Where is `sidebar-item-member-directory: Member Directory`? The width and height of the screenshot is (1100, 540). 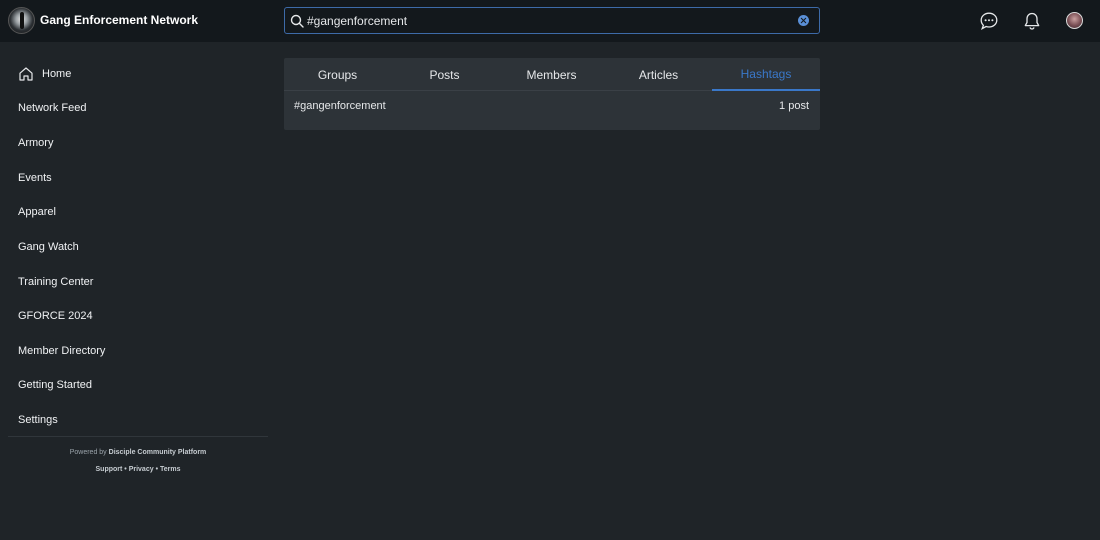 sidebar-item-member-directory: Member Directory is located at coordinates (61, 351).